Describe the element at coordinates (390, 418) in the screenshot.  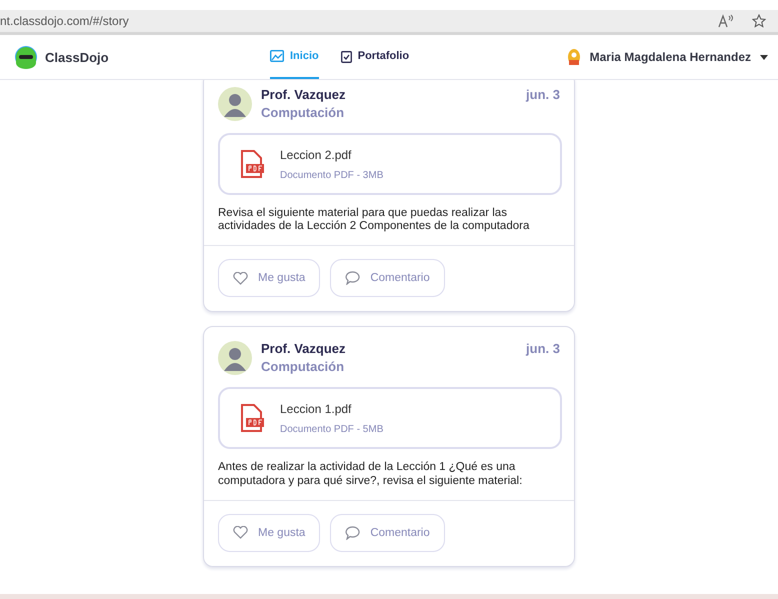
I see `attachment-card: Leccion 1.pdf Documento PDF - 5MB` at that location.